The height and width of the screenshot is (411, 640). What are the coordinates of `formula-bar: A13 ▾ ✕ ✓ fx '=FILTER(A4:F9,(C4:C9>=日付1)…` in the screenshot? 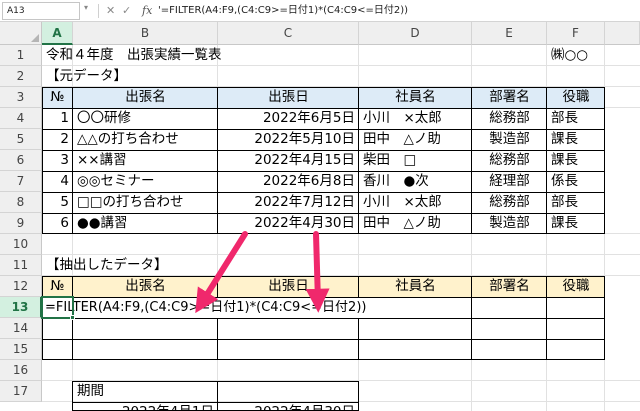 It's located at (320, 11).